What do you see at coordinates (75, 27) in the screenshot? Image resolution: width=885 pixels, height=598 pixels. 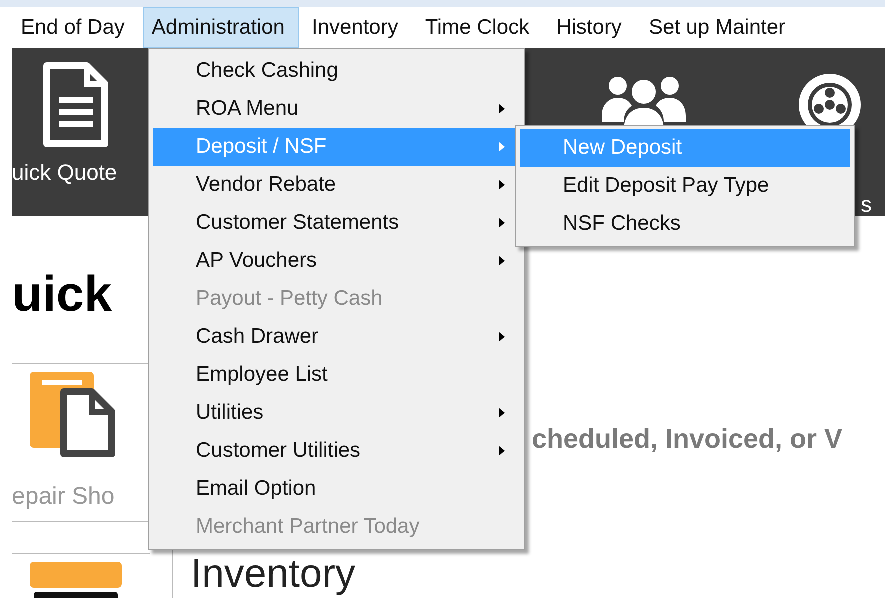 I see `menu-bar-item: End of Day` at bounding box center [75, 27].